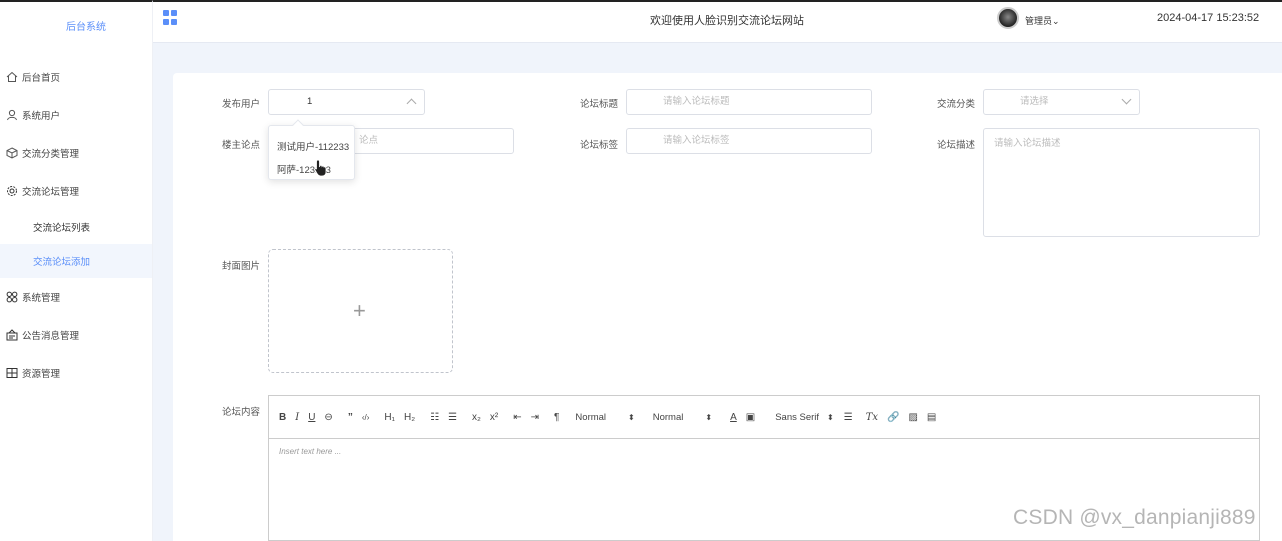 The image size is (1282, 541). Describe the element at coordinates (1134, 517) in the screenshot. I see `watermark: CSDN @vx_danpianji889` at that location.